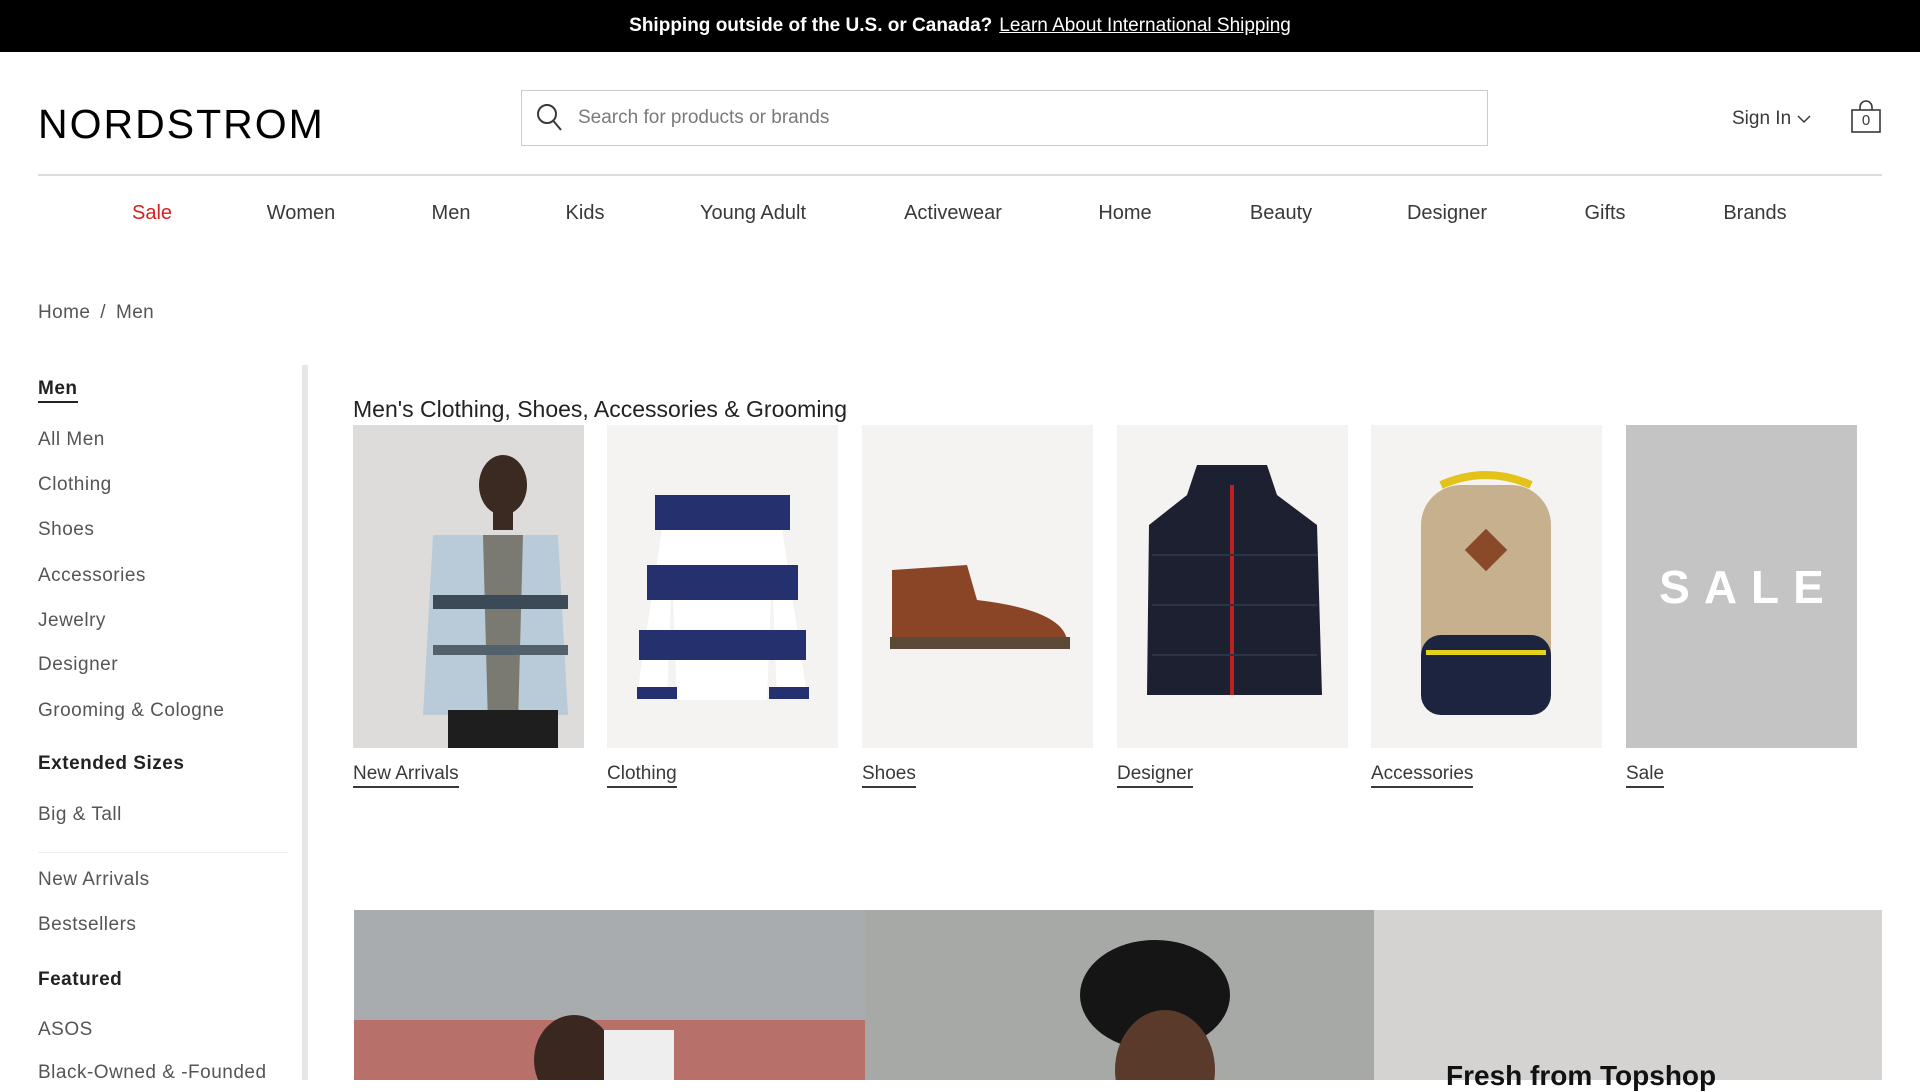 The image size is (1920, 1092). Describe the element at coordinates (1145, 26) in the screenshot. I see `international-shipping-link: Learn About International Shipping` at that location.